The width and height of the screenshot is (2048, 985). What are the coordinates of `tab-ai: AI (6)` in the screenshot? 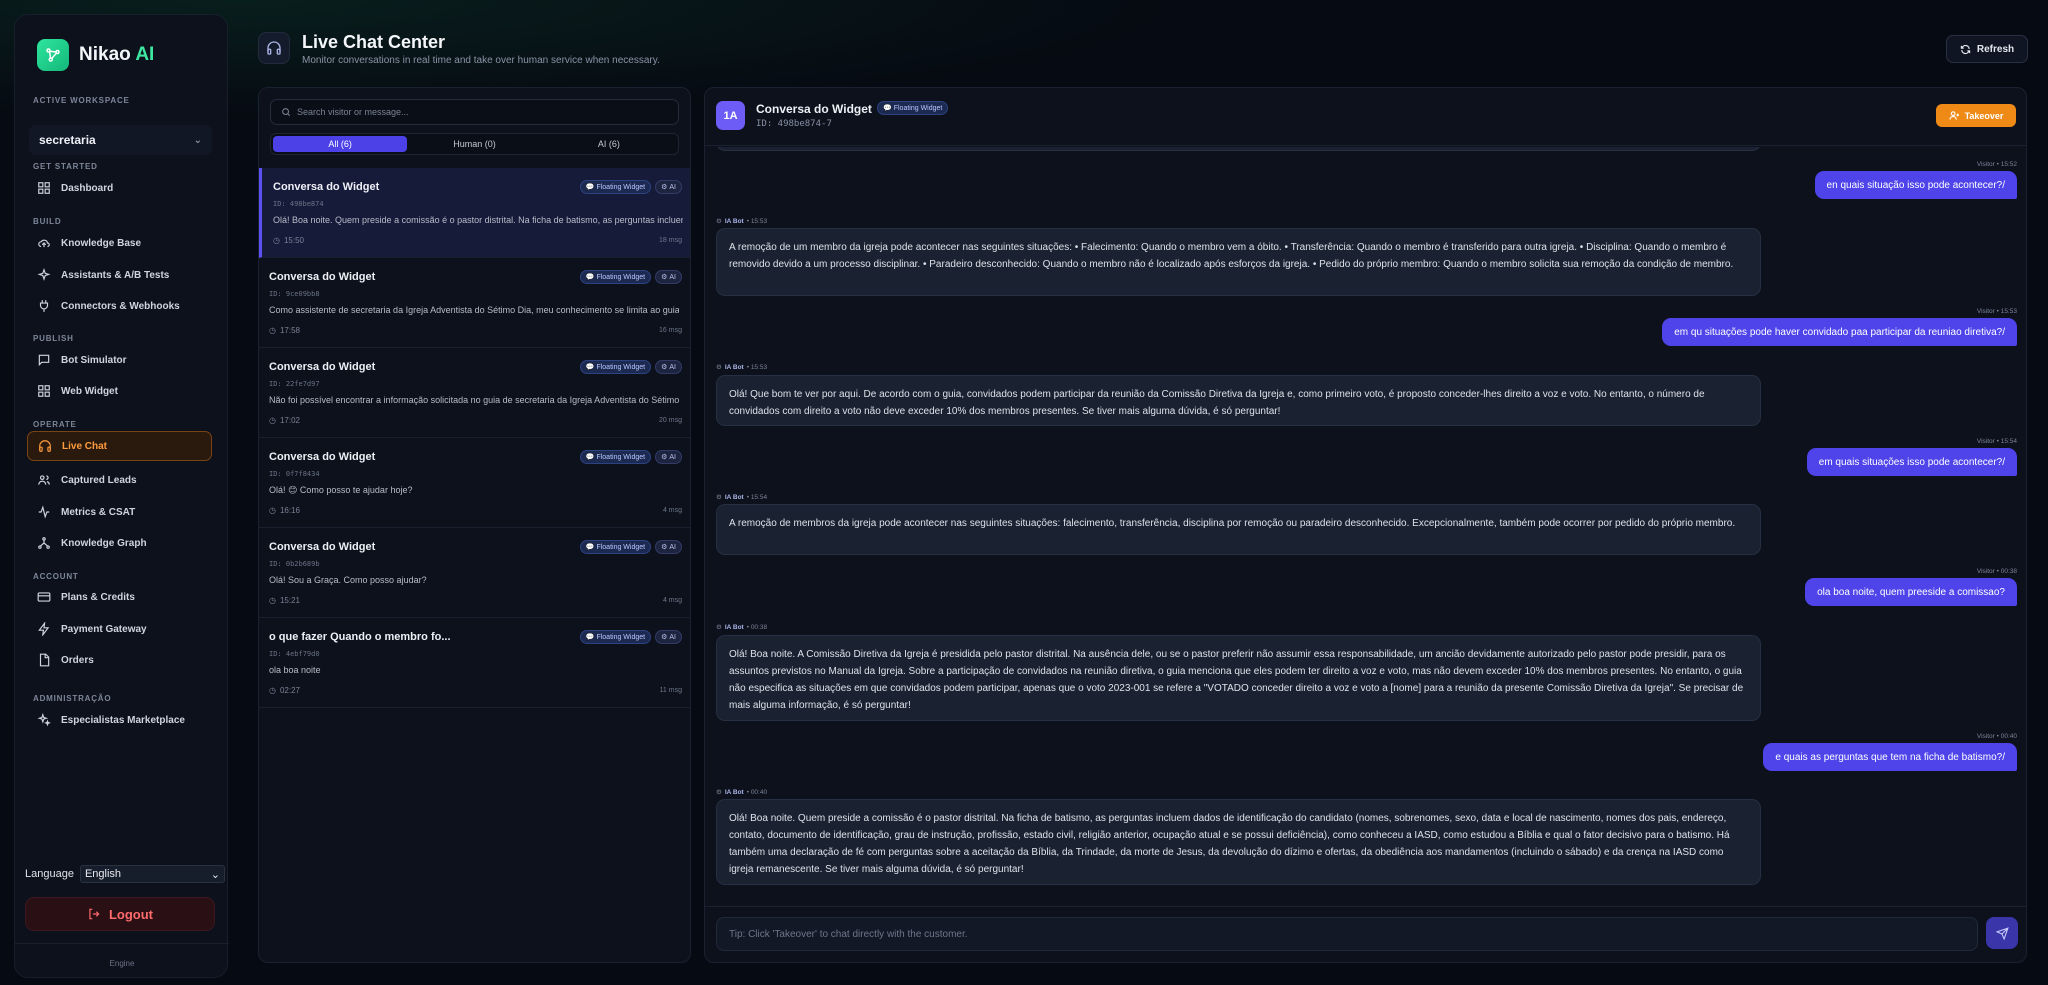 It's located at (609, 144).